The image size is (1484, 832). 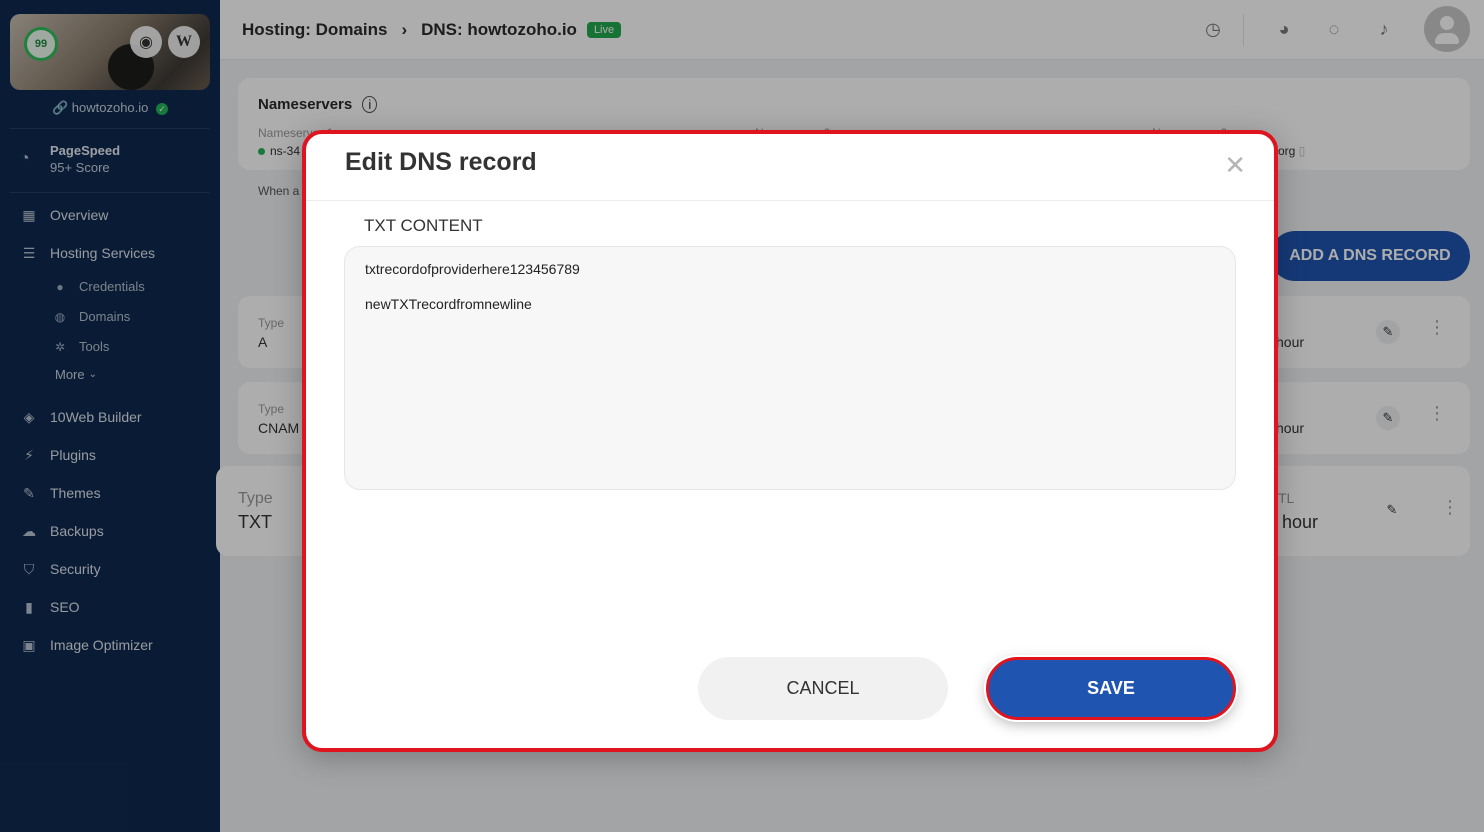 I want to click on txt-line: newTXTrecordfromnewline, so click(x=448, y=304).